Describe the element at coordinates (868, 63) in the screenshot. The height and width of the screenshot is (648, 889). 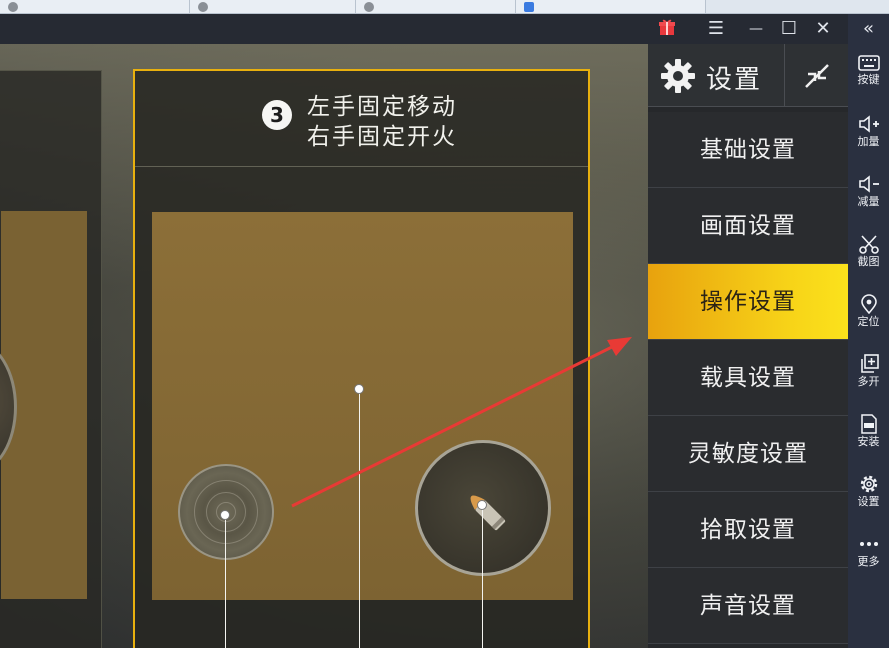
I see `keyboard-icon` at that location.